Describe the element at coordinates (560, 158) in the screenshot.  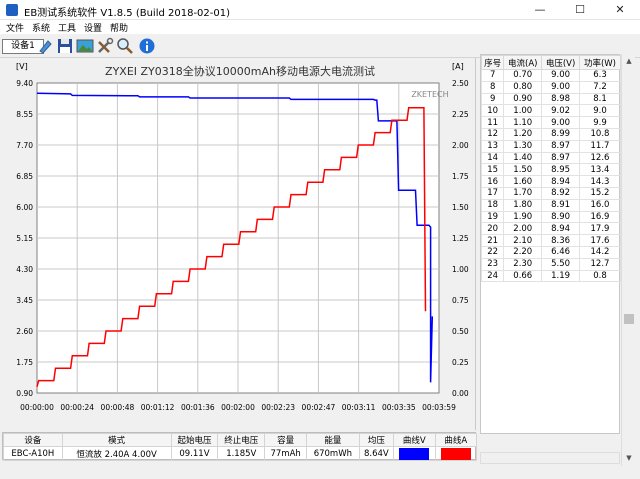
I see `table-cell: 8.97` at that location.